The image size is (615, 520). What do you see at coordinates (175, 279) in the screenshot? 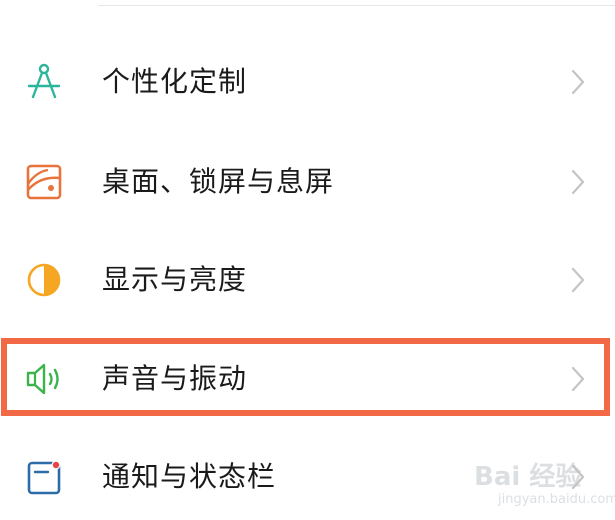
I see `settings-item-label: 显示与亮度` at bounding box center [175, 279].